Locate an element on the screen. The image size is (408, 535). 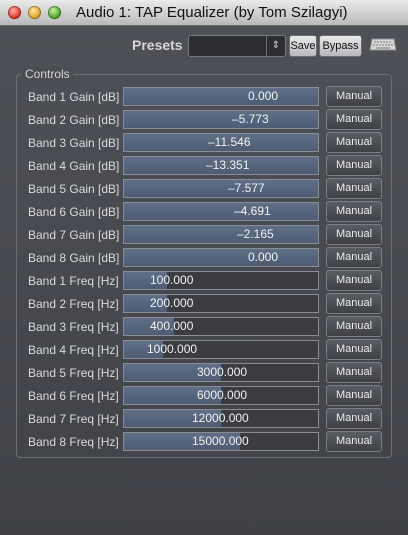
value-text: 6000.000 is located at coordinates (222, 395).